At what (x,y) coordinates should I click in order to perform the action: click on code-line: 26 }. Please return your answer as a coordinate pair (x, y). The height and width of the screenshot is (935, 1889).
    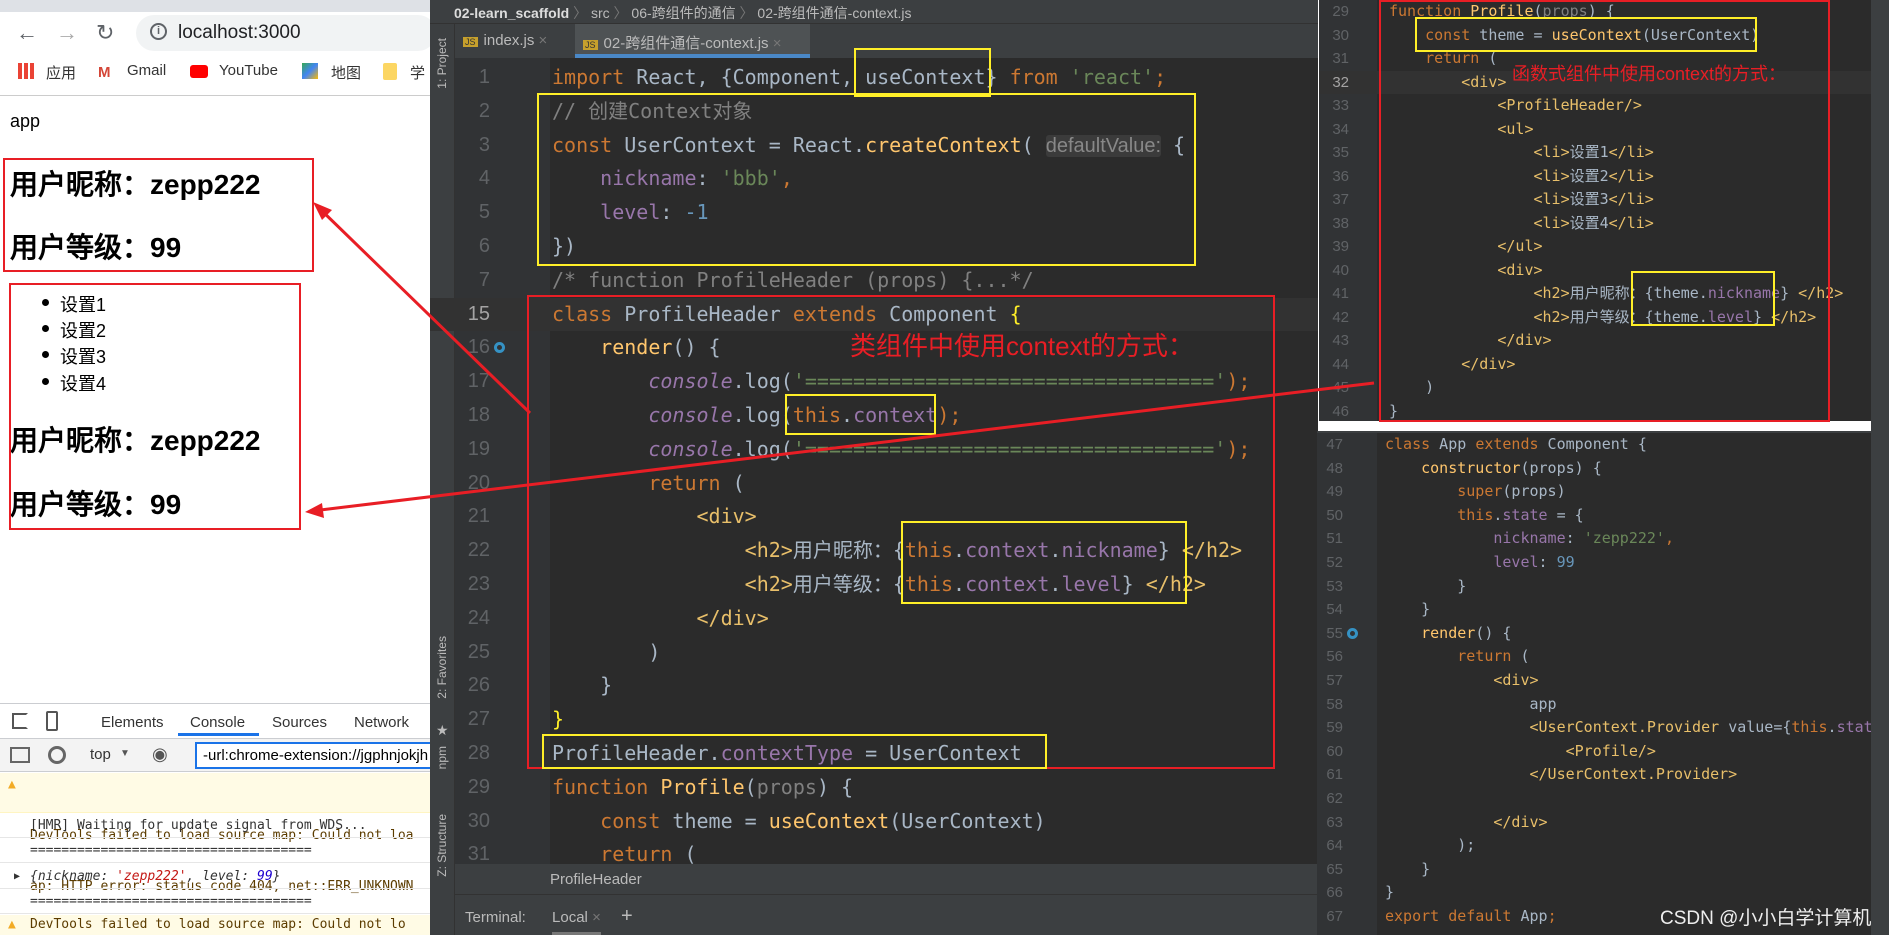
    Looking at the image, I should click on (874, 686).